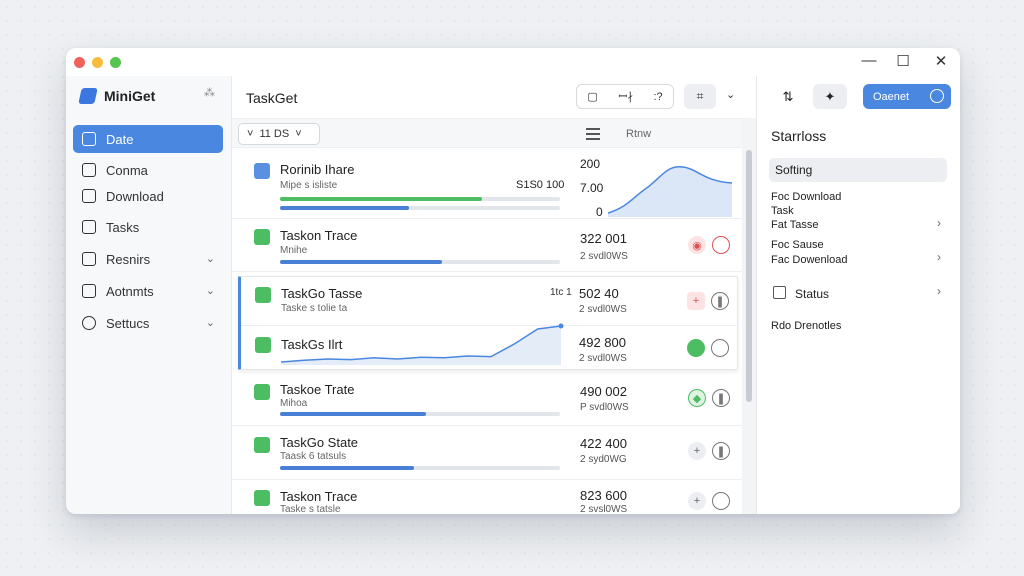 This screenshot has height=576, width=1024. Describe the element at coordinates (590, 164) in the screenshot. I see `chart-tick-label: 200` at that location.